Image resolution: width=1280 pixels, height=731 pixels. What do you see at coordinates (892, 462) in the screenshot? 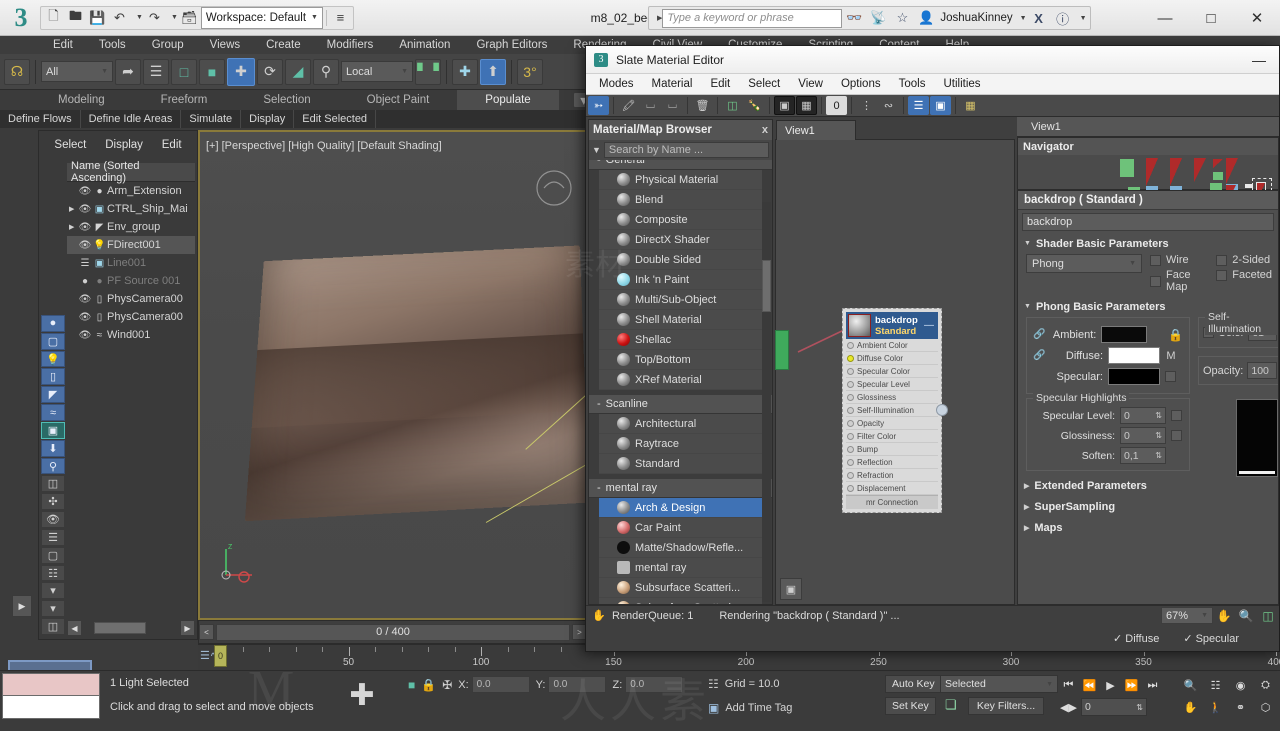
I see `node-slot: Reflection` at bounding box center [892, 462].